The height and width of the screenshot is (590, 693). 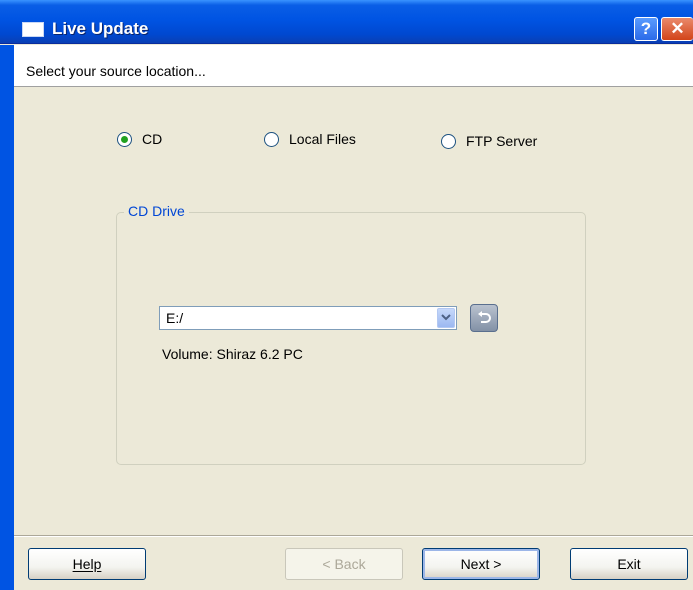 I want to click on next-button-label: Next >, so click(x=481, y=564).